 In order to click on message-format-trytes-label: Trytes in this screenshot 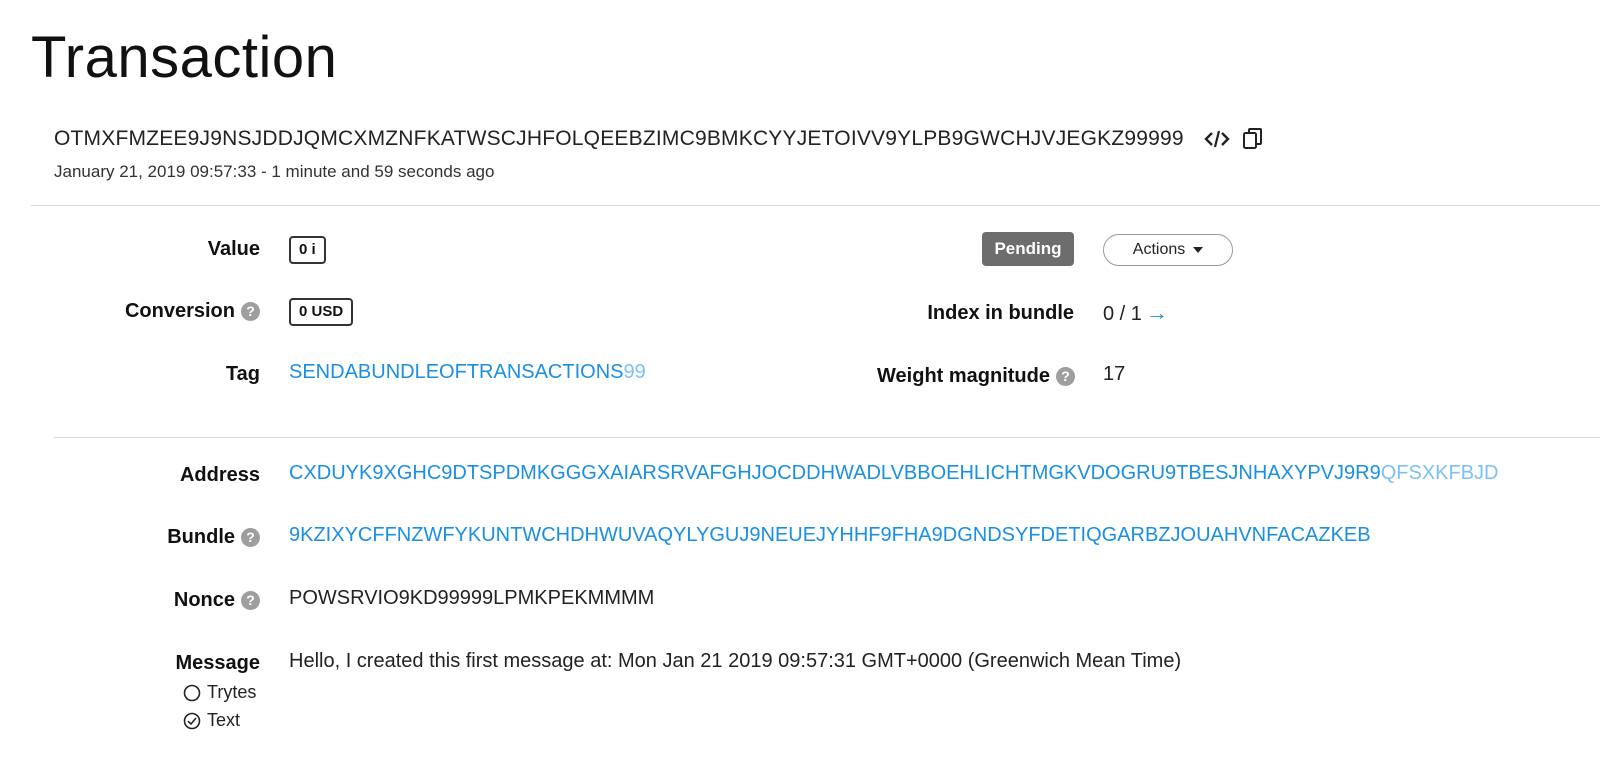, I will do `click(232, 692)`.